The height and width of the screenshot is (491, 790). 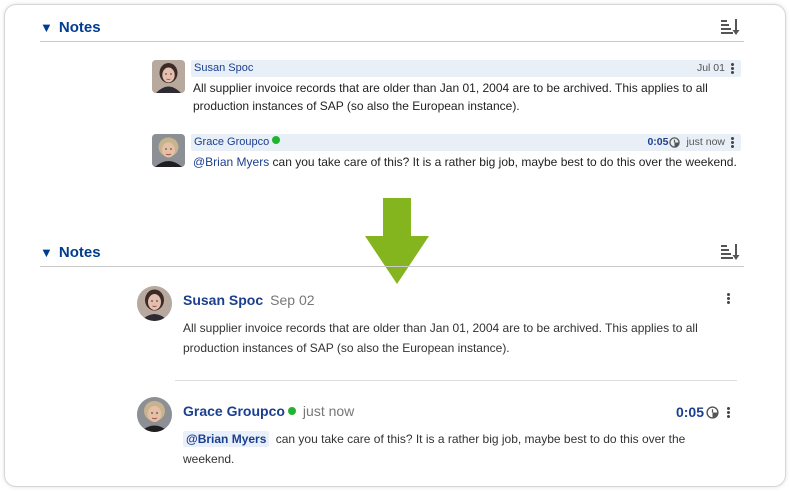 What do you see at coordinates (466, 68) in the screenshot?
I see `comment-header: Susan Spoc Jul 01` at bounding box center [466, 68].